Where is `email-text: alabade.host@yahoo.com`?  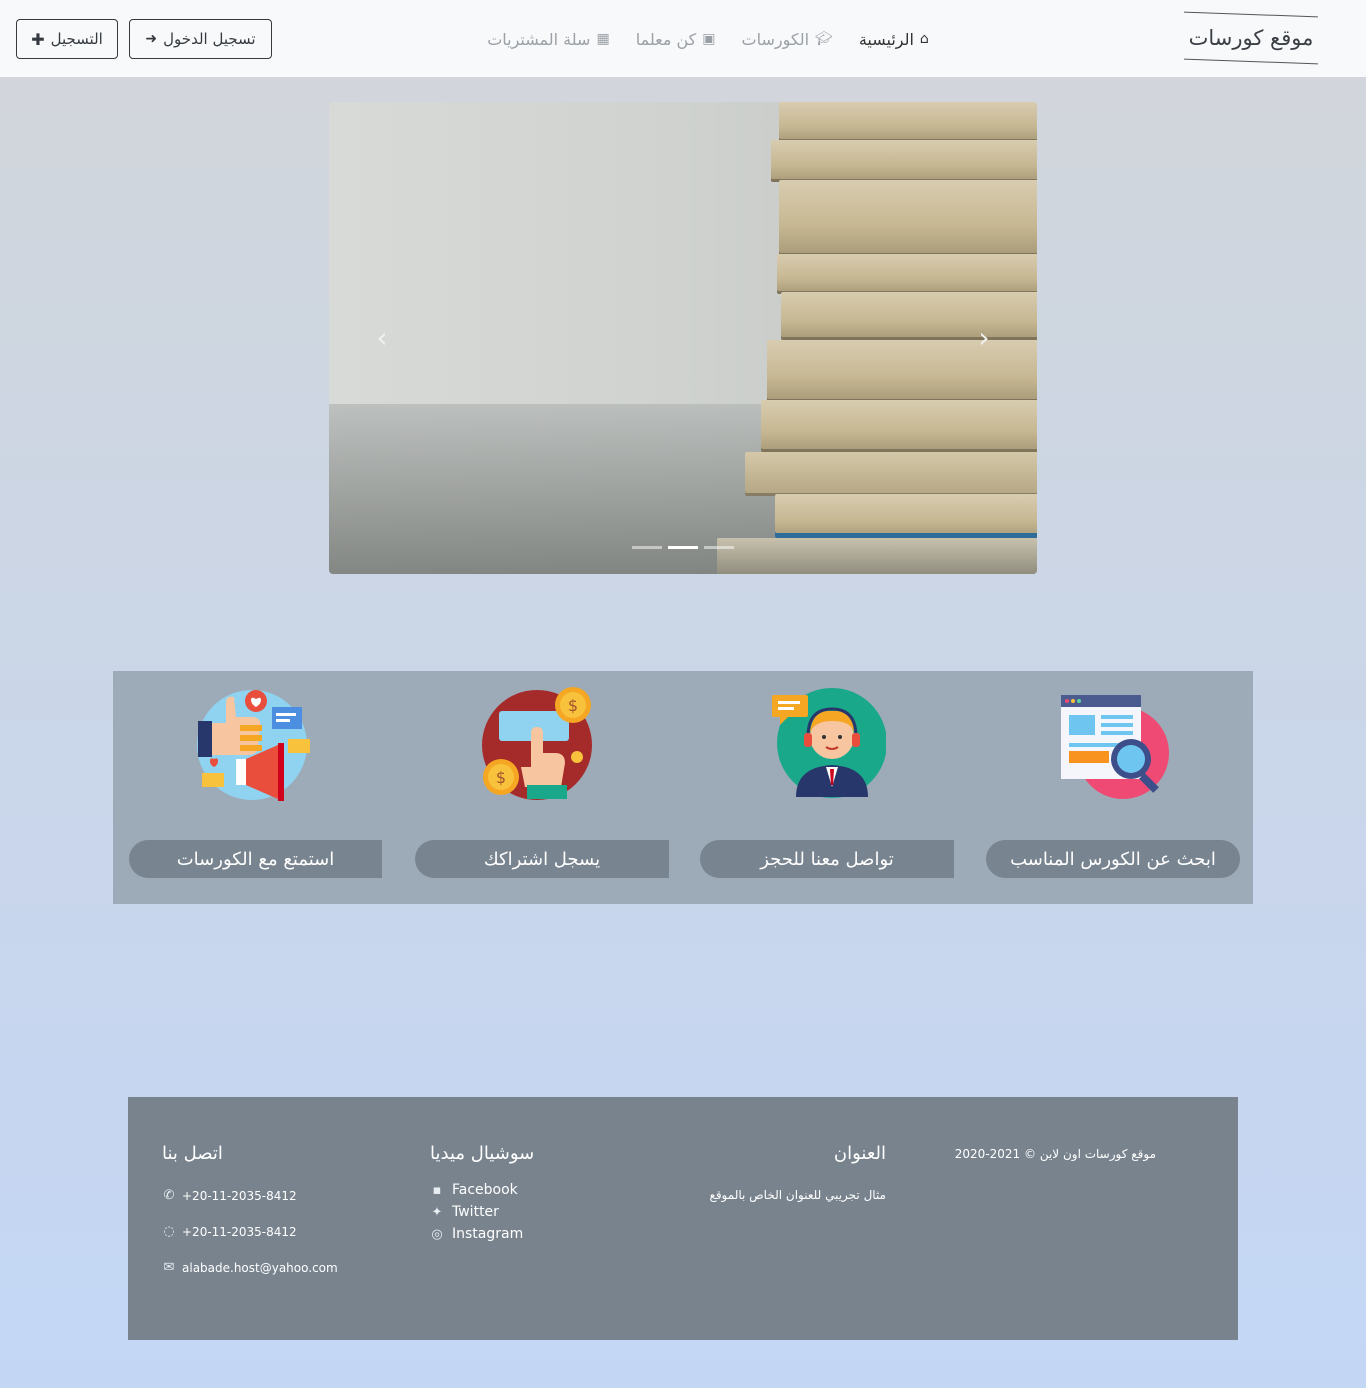 email-text: alabade.host@yahoo.com is located at coordinates (260, 1267).